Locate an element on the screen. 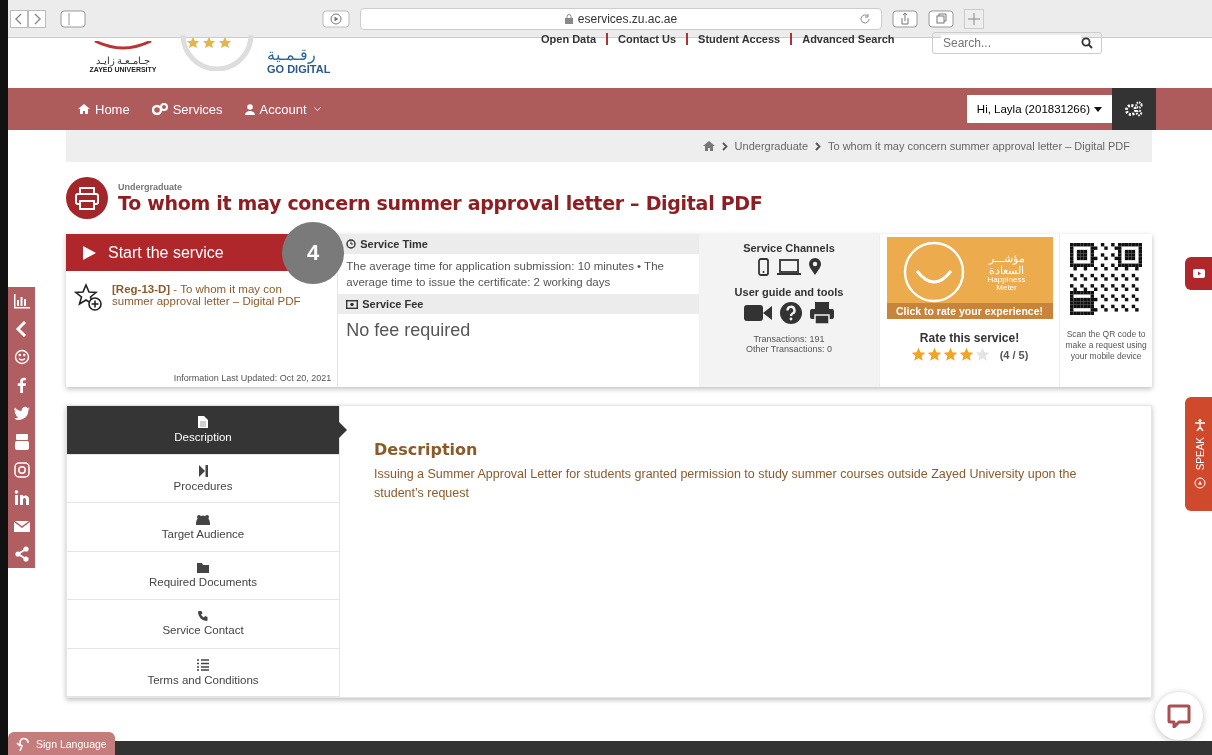 Image resolution: width=1212 pixels, height=755 pixels. header-link: Student Access is located at coordinates (739, 39).